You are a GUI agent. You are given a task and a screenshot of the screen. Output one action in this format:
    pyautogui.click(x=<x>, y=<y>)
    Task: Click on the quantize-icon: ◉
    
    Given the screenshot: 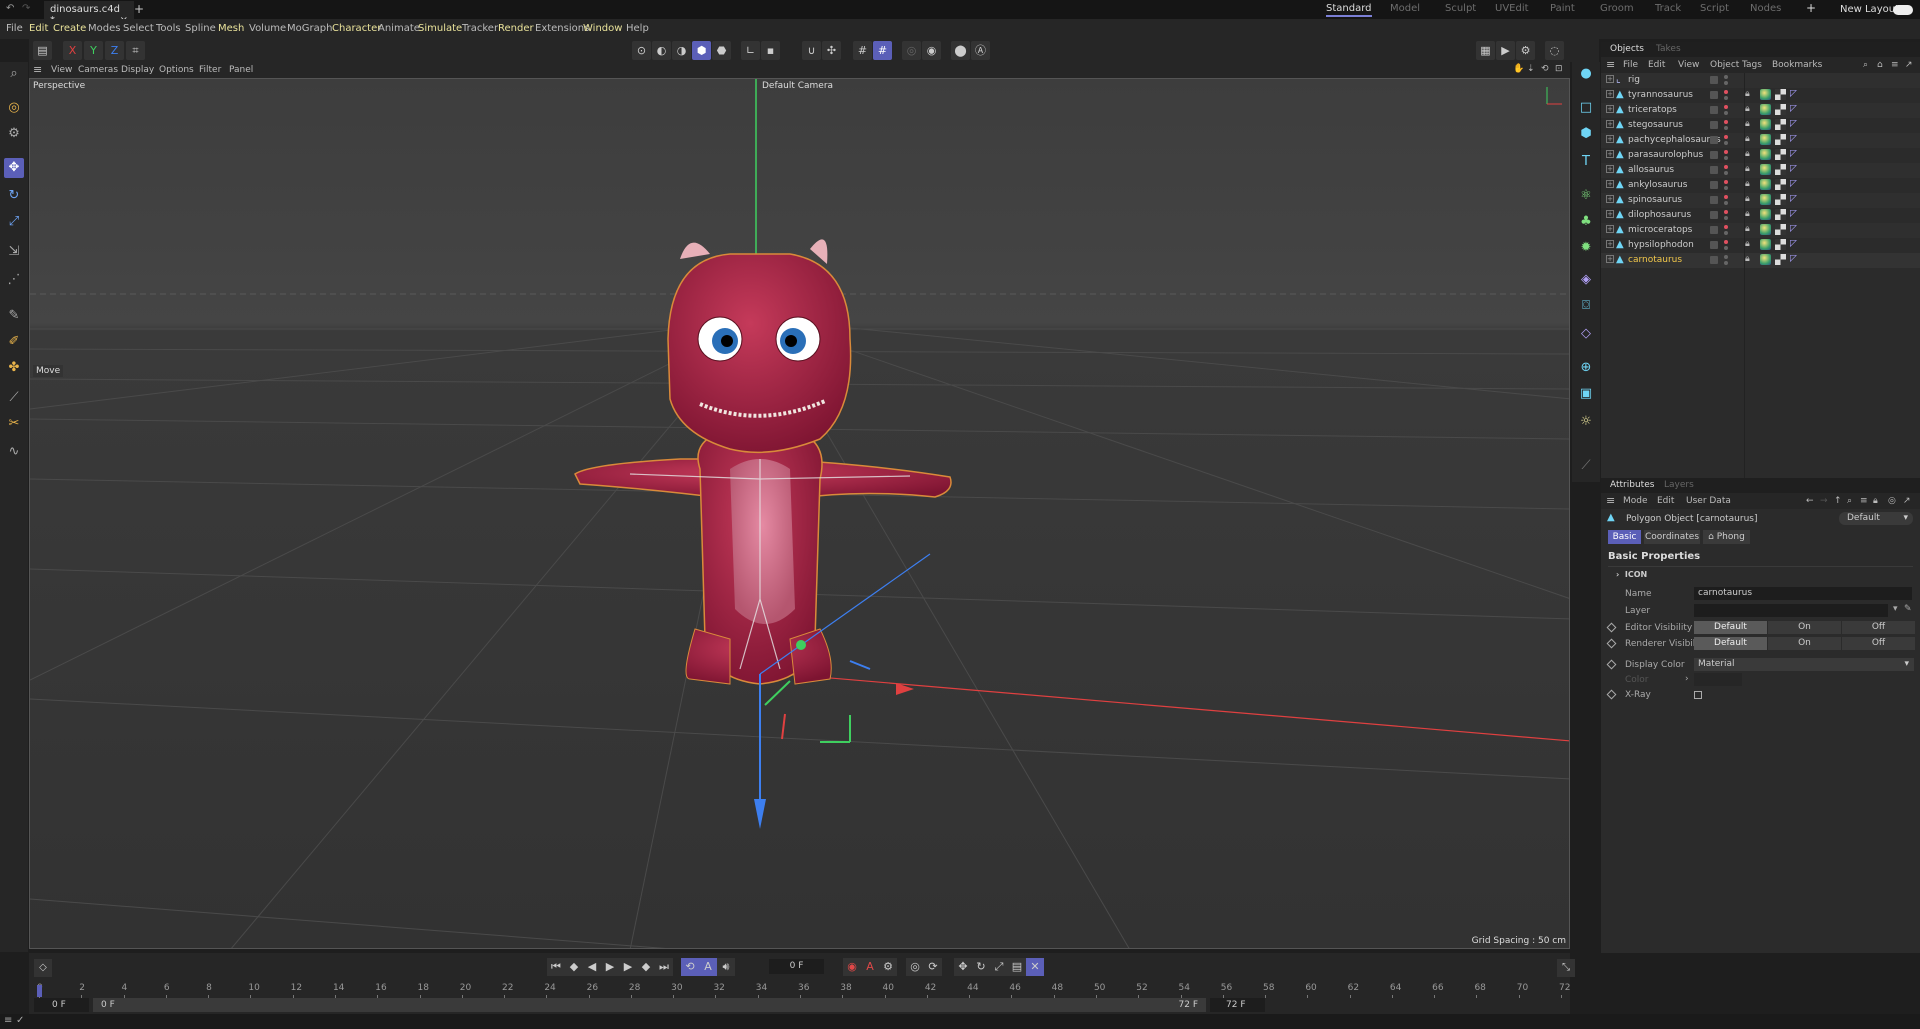 What is the action you would take?
    pyautogui.click(x=931, y=50)
    